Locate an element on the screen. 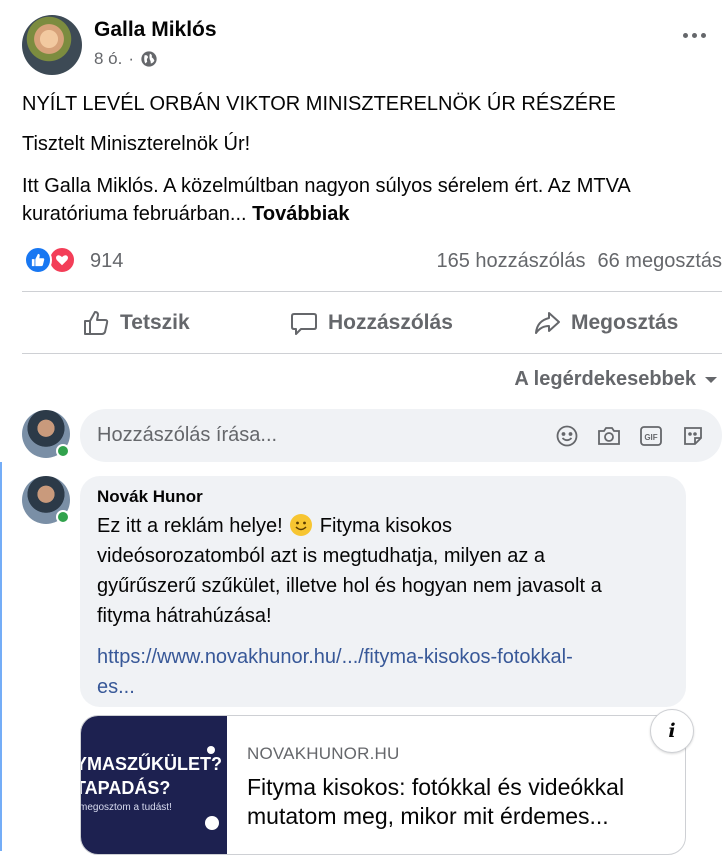 Image resolution: width=722 pixels, height=855 pixels. more-options-icon is located at coordinates (694, 35).